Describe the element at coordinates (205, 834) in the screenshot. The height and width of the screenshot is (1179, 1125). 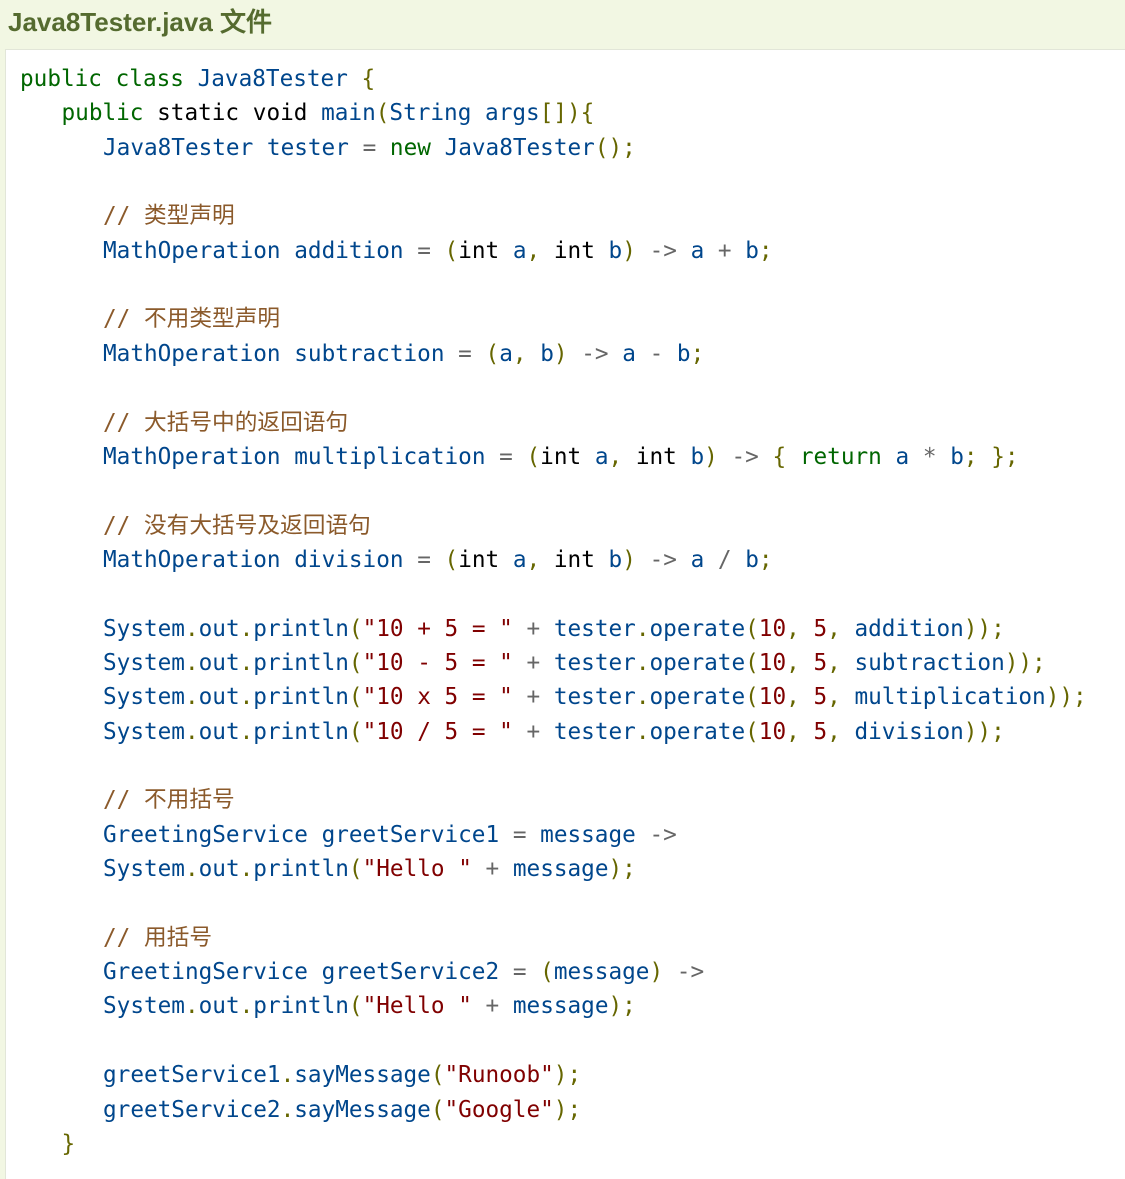
I see `code-token: GreetingService` at that location.